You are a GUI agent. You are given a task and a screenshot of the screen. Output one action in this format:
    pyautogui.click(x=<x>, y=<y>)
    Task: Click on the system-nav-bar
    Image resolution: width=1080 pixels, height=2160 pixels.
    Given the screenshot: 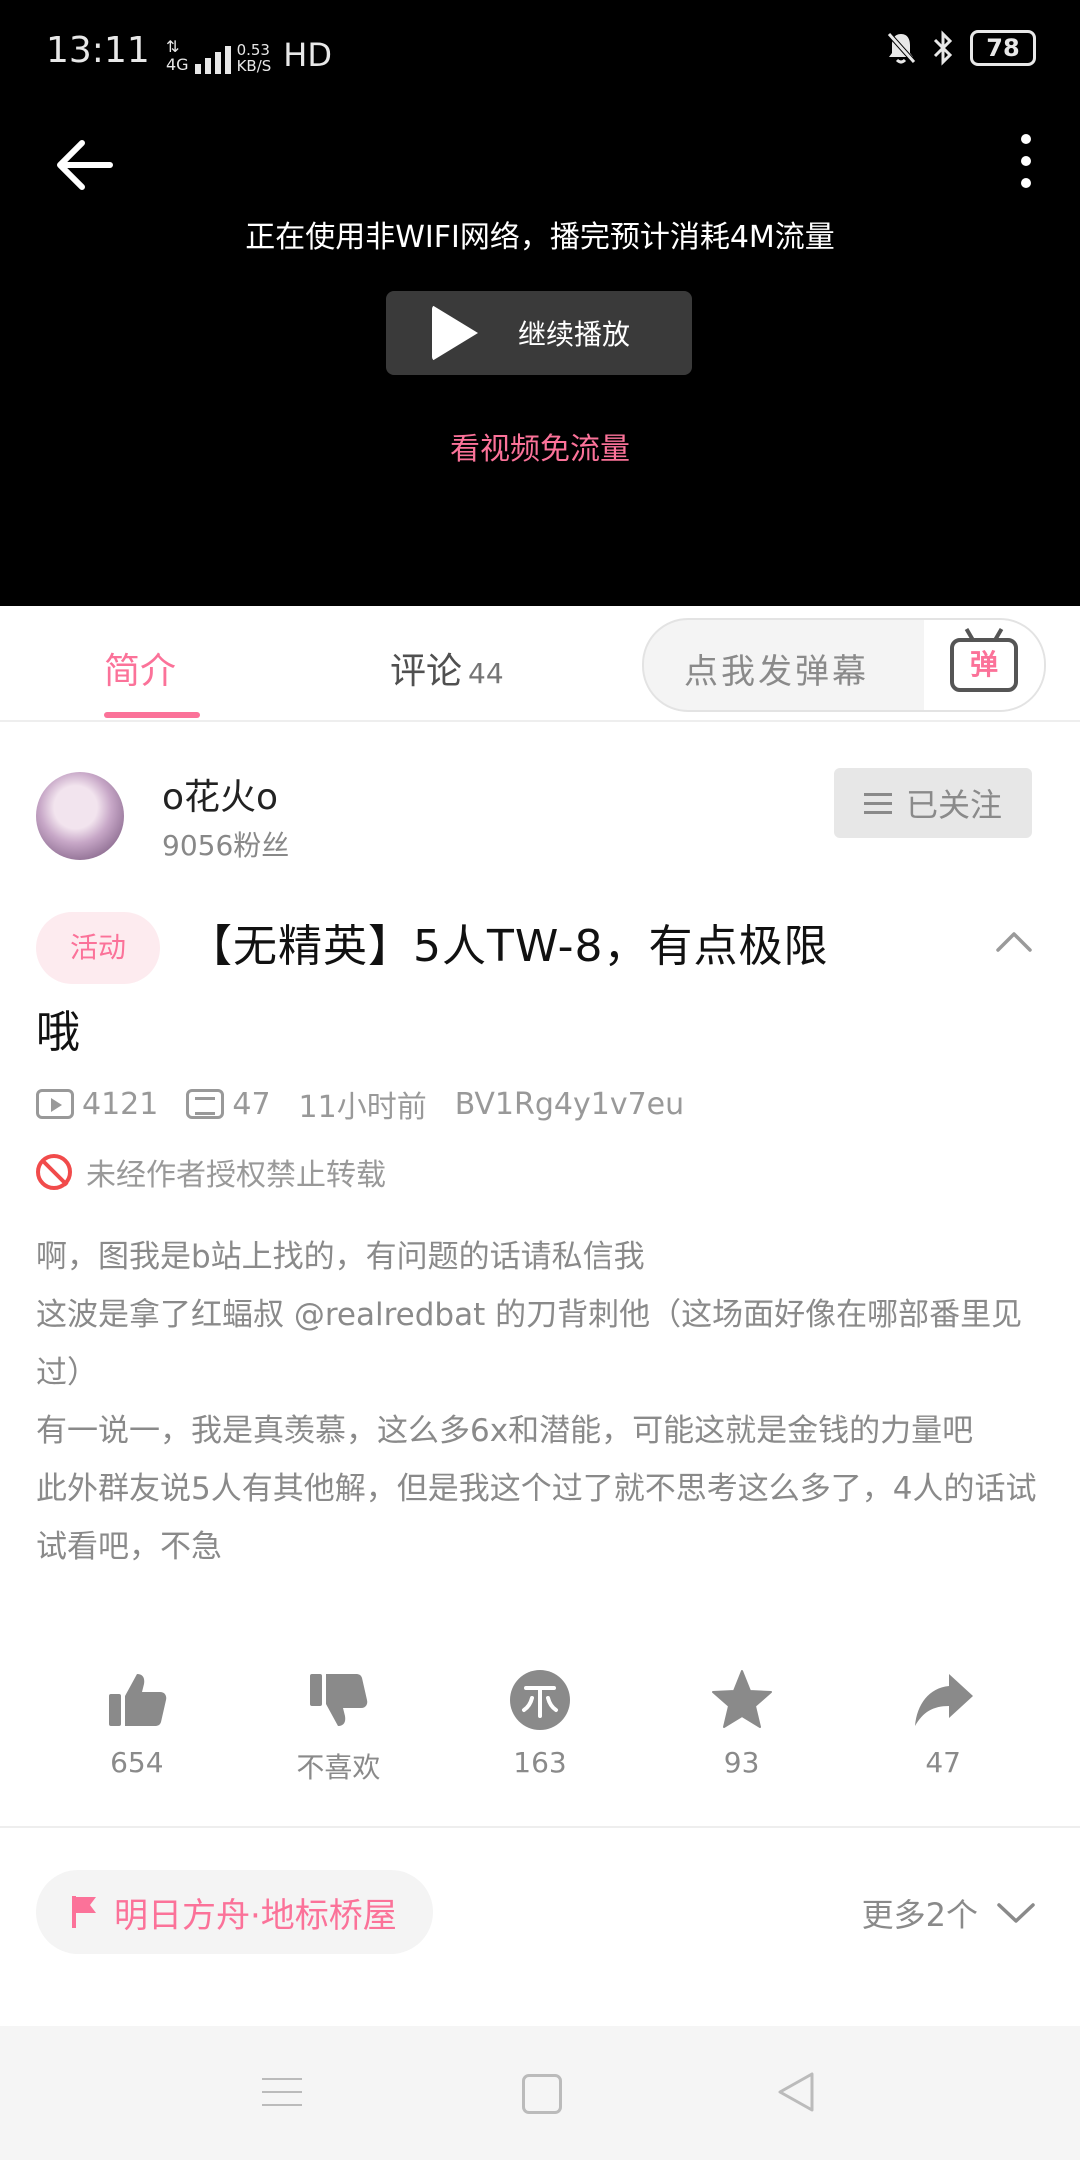 What is the action you would take?
    pyautogui.click(x=540, y=2093)
    